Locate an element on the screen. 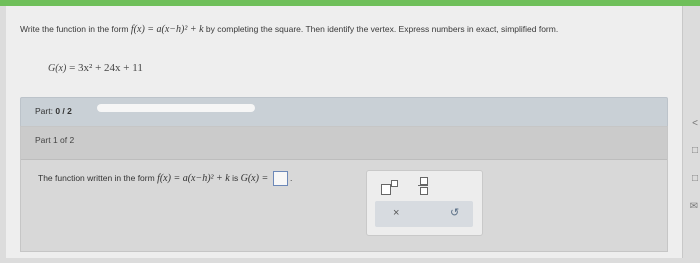 The height and width of the screenshot is (263, 700). edge-icon-2: □ is located at coordinates (695, 150).